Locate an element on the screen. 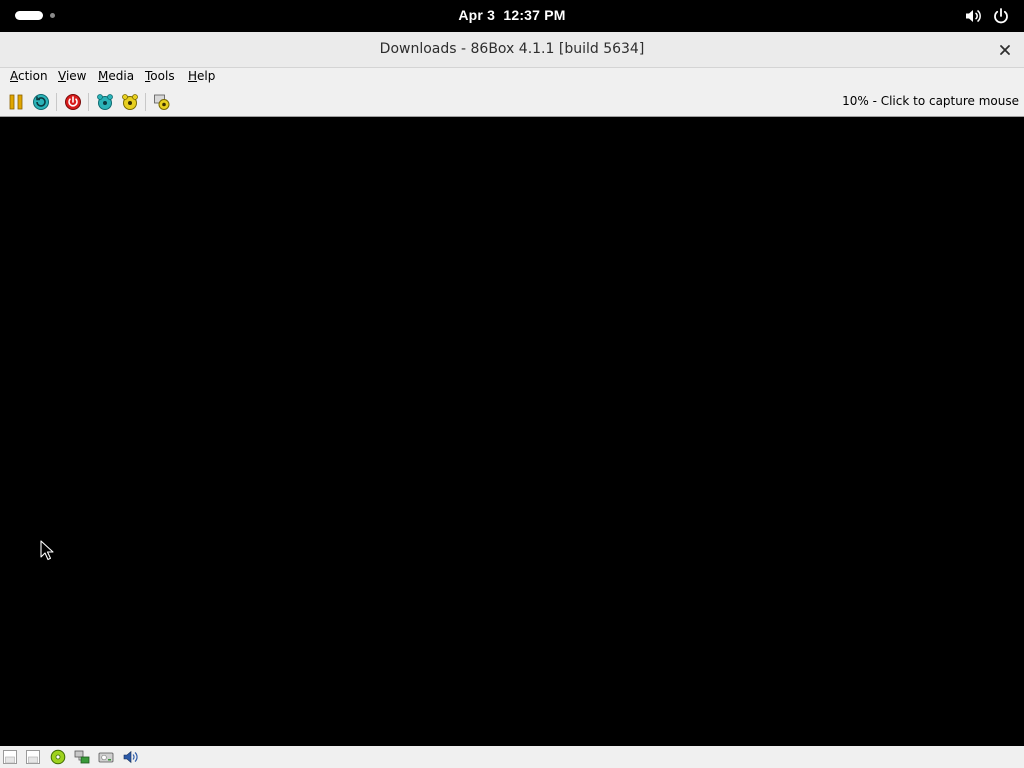 This screenshot has width=1024, height=768. clock: Apr 3 12:37 PM is located at coordinates (512, 15).